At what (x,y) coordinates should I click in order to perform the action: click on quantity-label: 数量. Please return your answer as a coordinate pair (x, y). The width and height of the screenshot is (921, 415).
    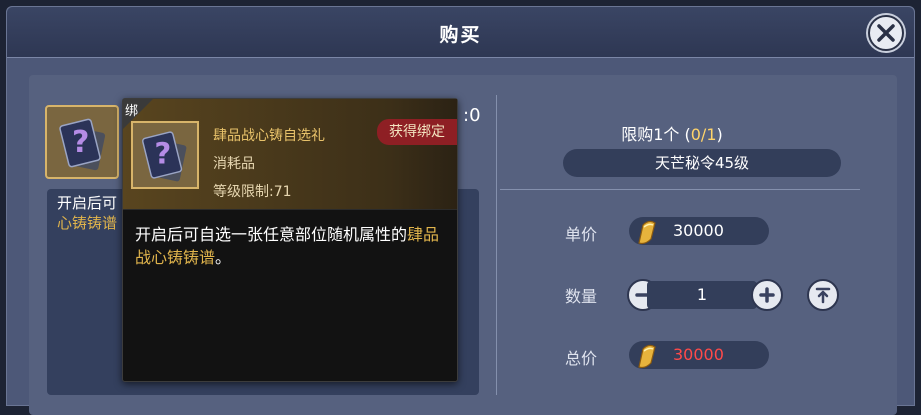
    Looking at the image, I should click on (581, 296).